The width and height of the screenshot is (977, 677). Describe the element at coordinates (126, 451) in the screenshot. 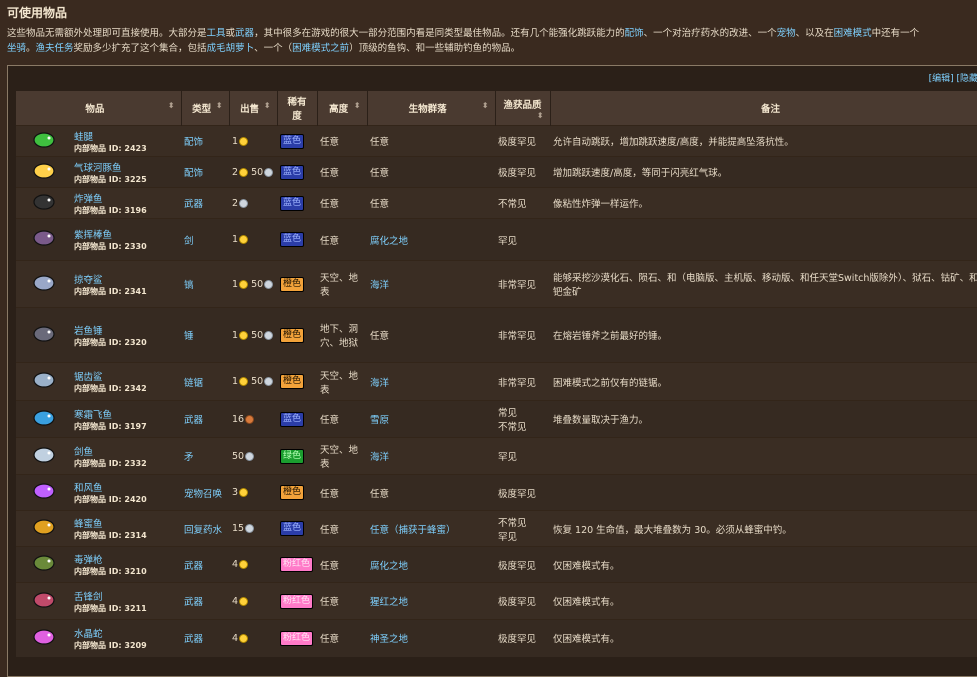

I see `item-name-link: 剑鱼` at that location.